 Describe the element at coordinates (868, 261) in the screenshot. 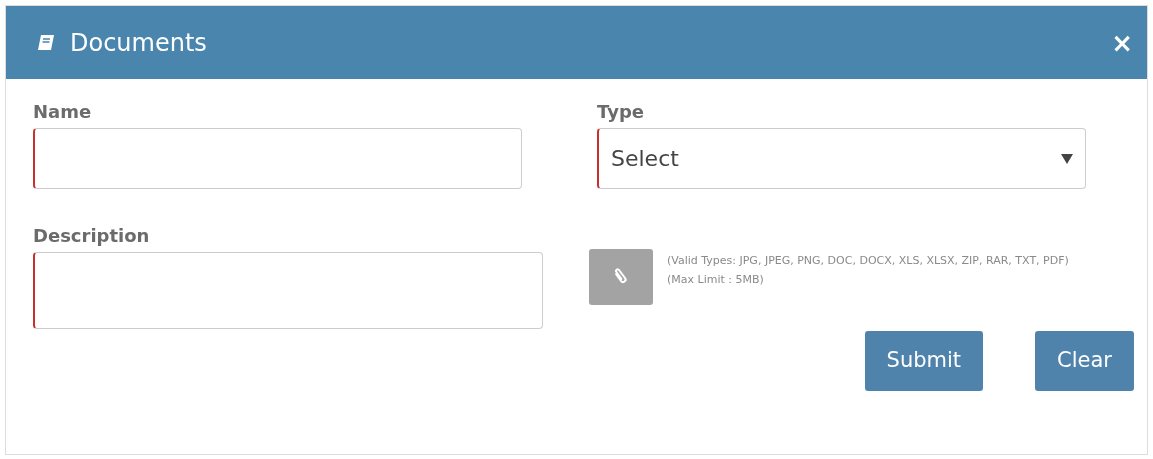

I see `valid-types-text: (Valid Types: JPG, JPEG, PNG, DOC, DOCX, XLS, XLSX, ZIP, RAR, TXT, PDF)` at that location.